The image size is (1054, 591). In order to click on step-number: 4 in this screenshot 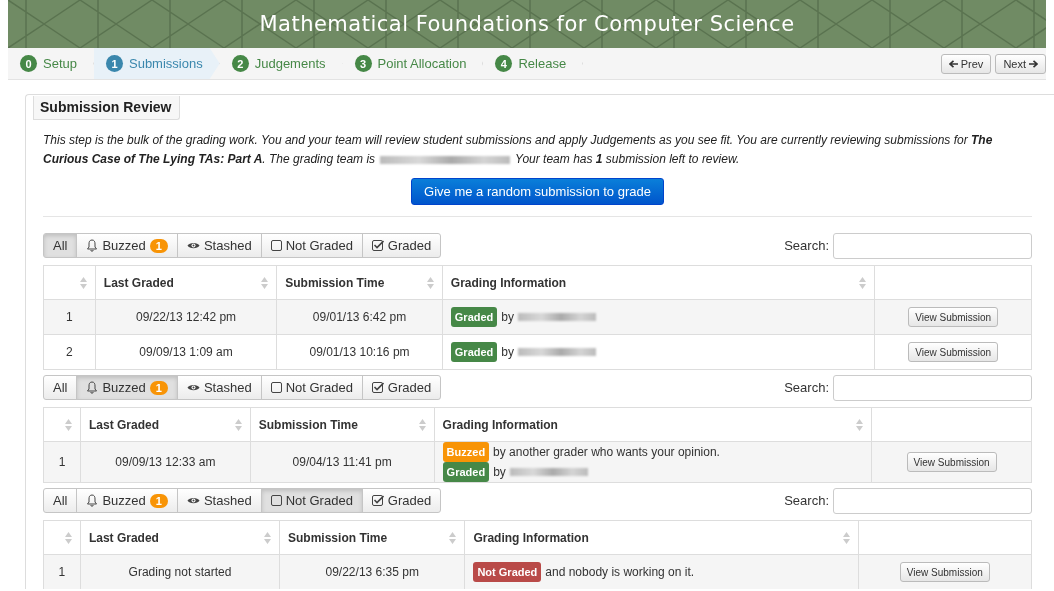, I will do `click(504, 63)`.